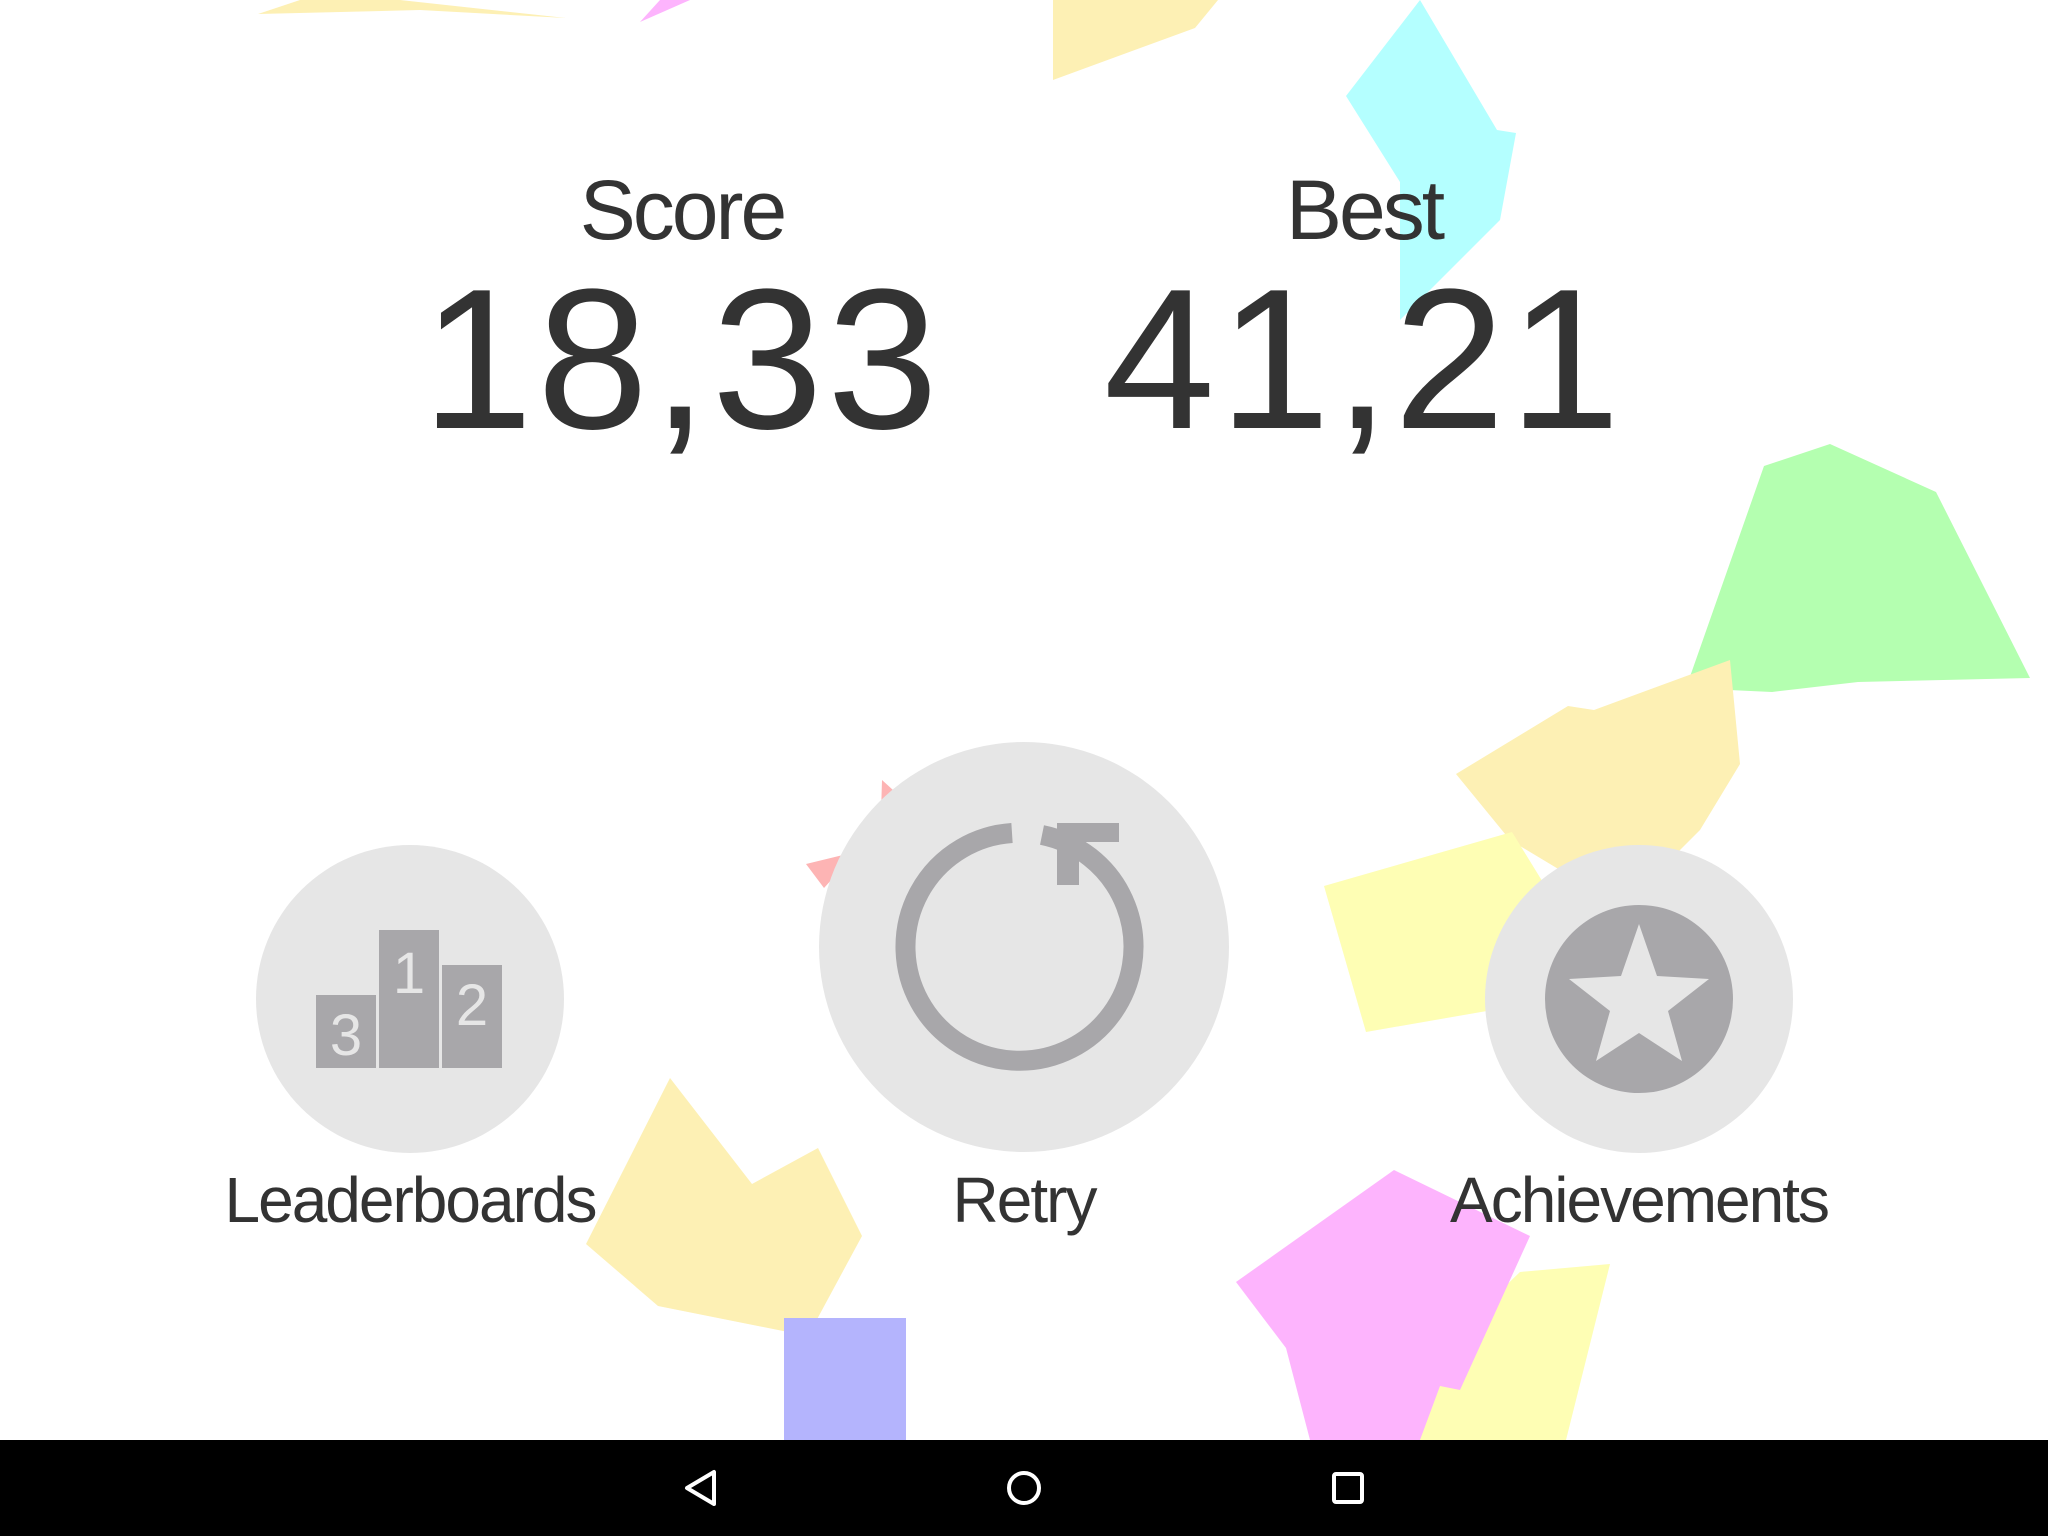 The image size is (2048, 1536). Describe the element at coordinates (665, 11) in the screenshot. I see `bg-shape-magenta` at that location.